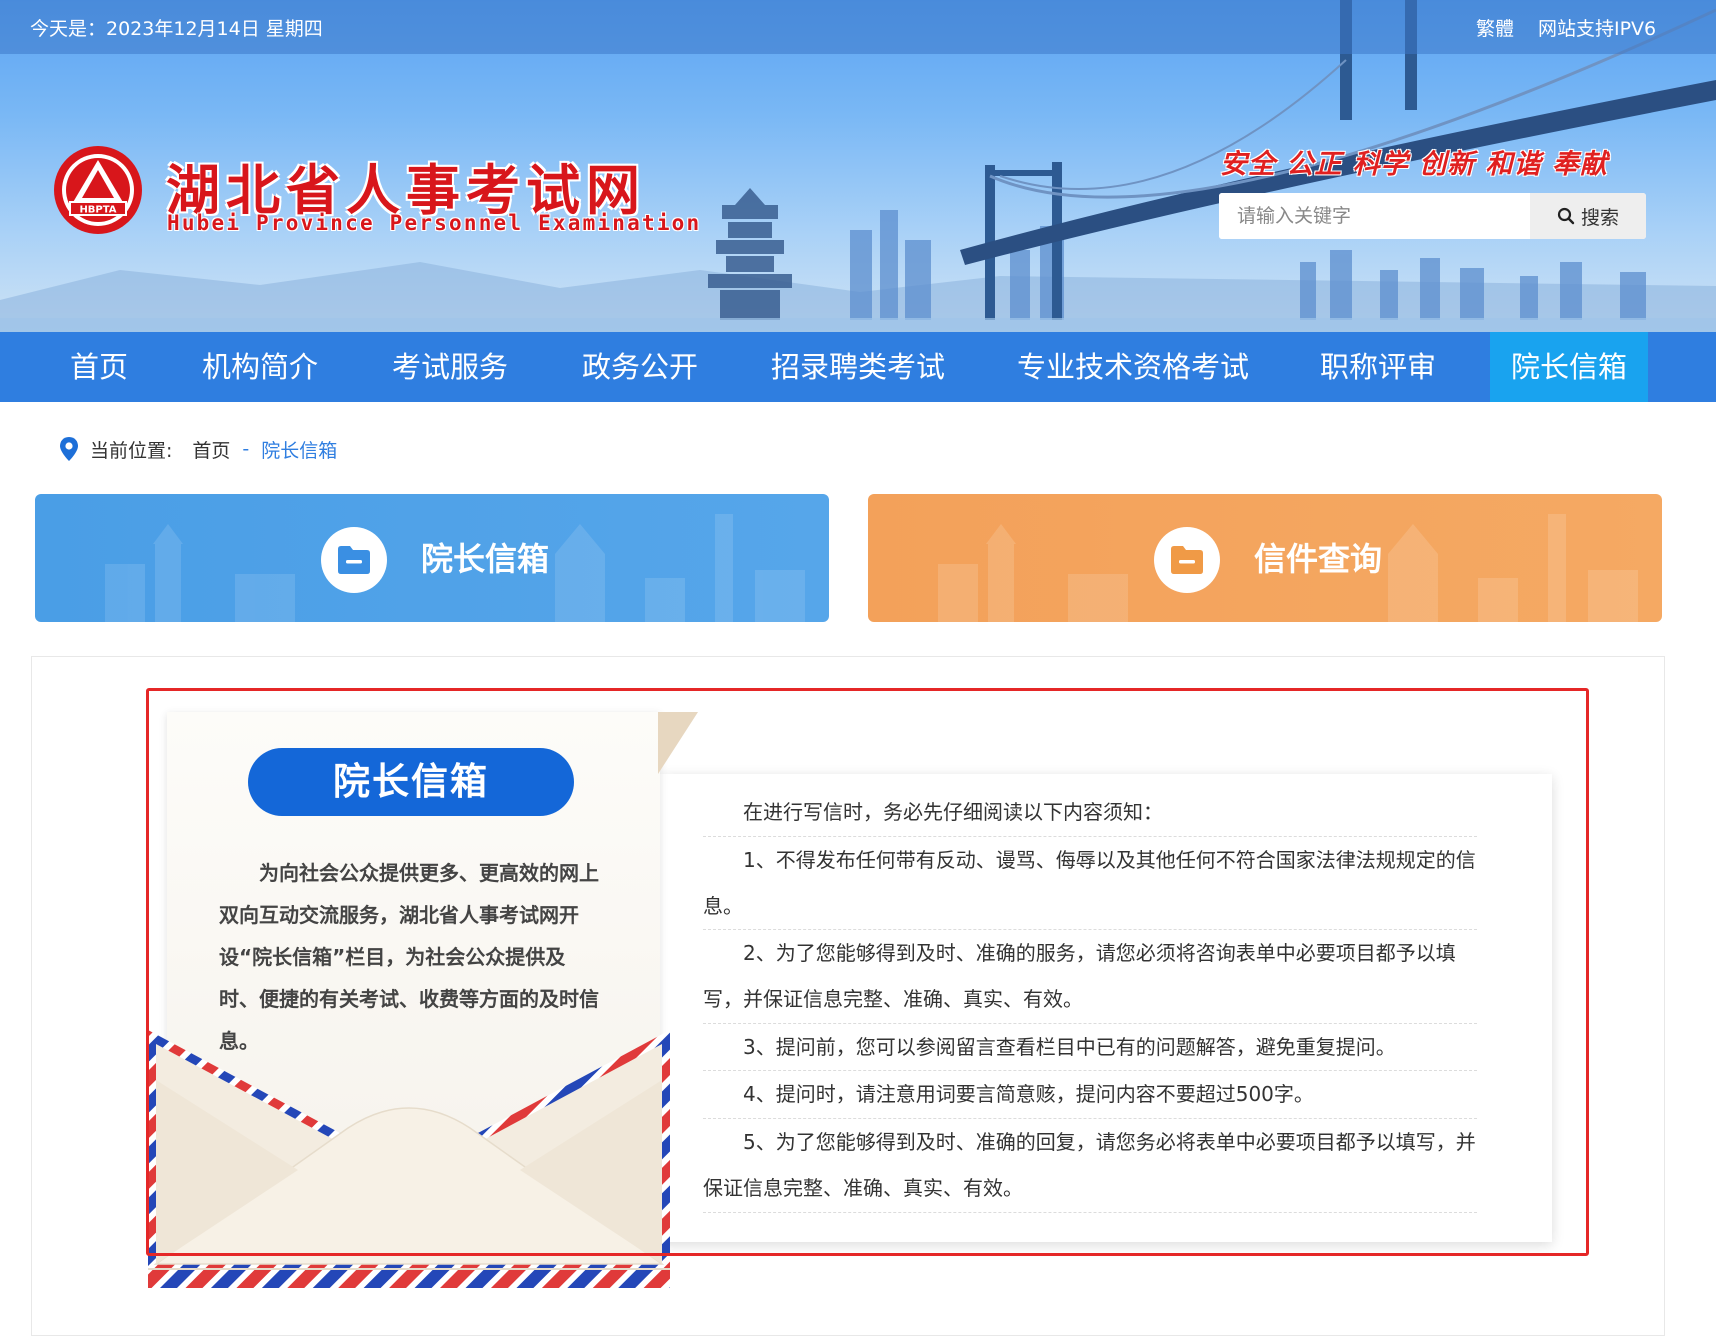 This screenshot has height=1336, width=1716. I want to click on nav-item-director-mailbox: 院长信箱, so click(1569, 367).